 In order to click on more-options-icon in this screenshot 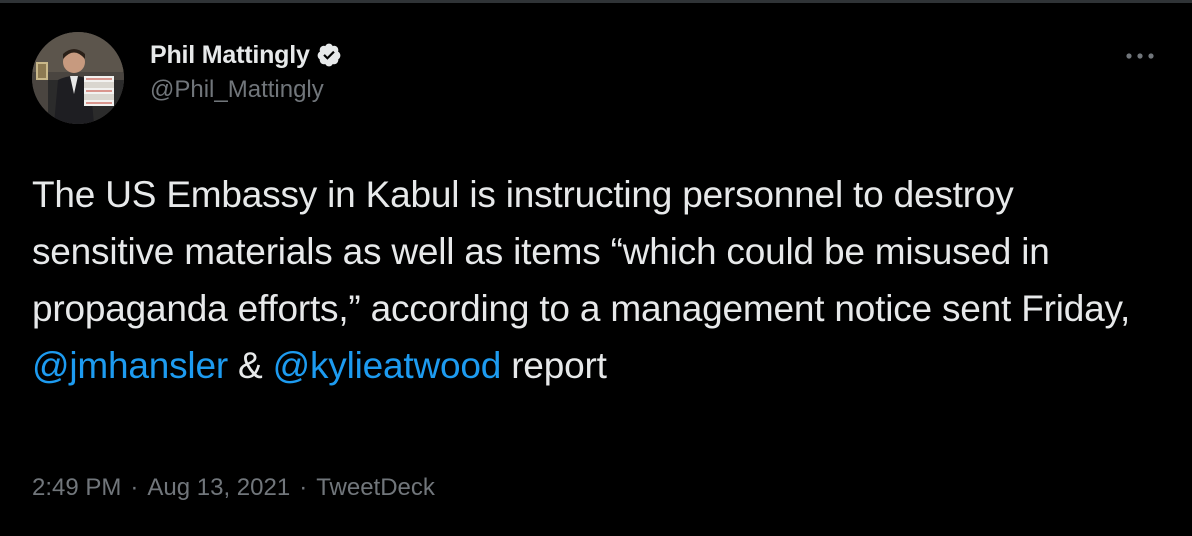, I will do `click(1140, 56)`.